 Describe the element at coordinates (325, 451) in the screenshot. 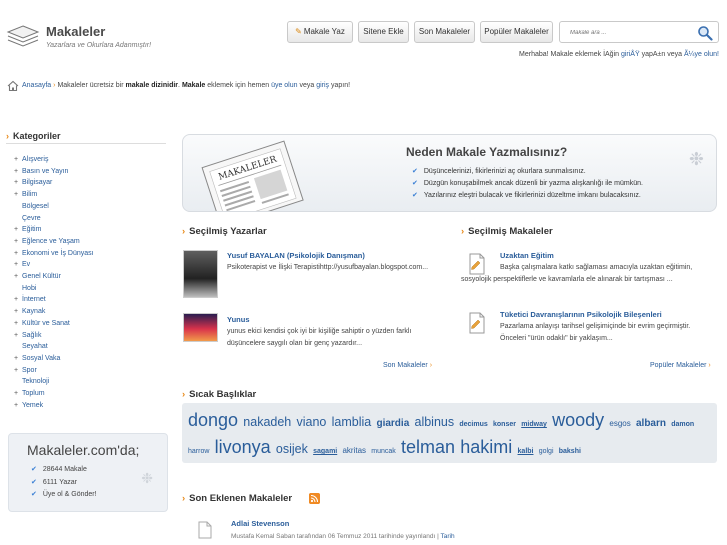

I see `tag-link: sagami` at that location.